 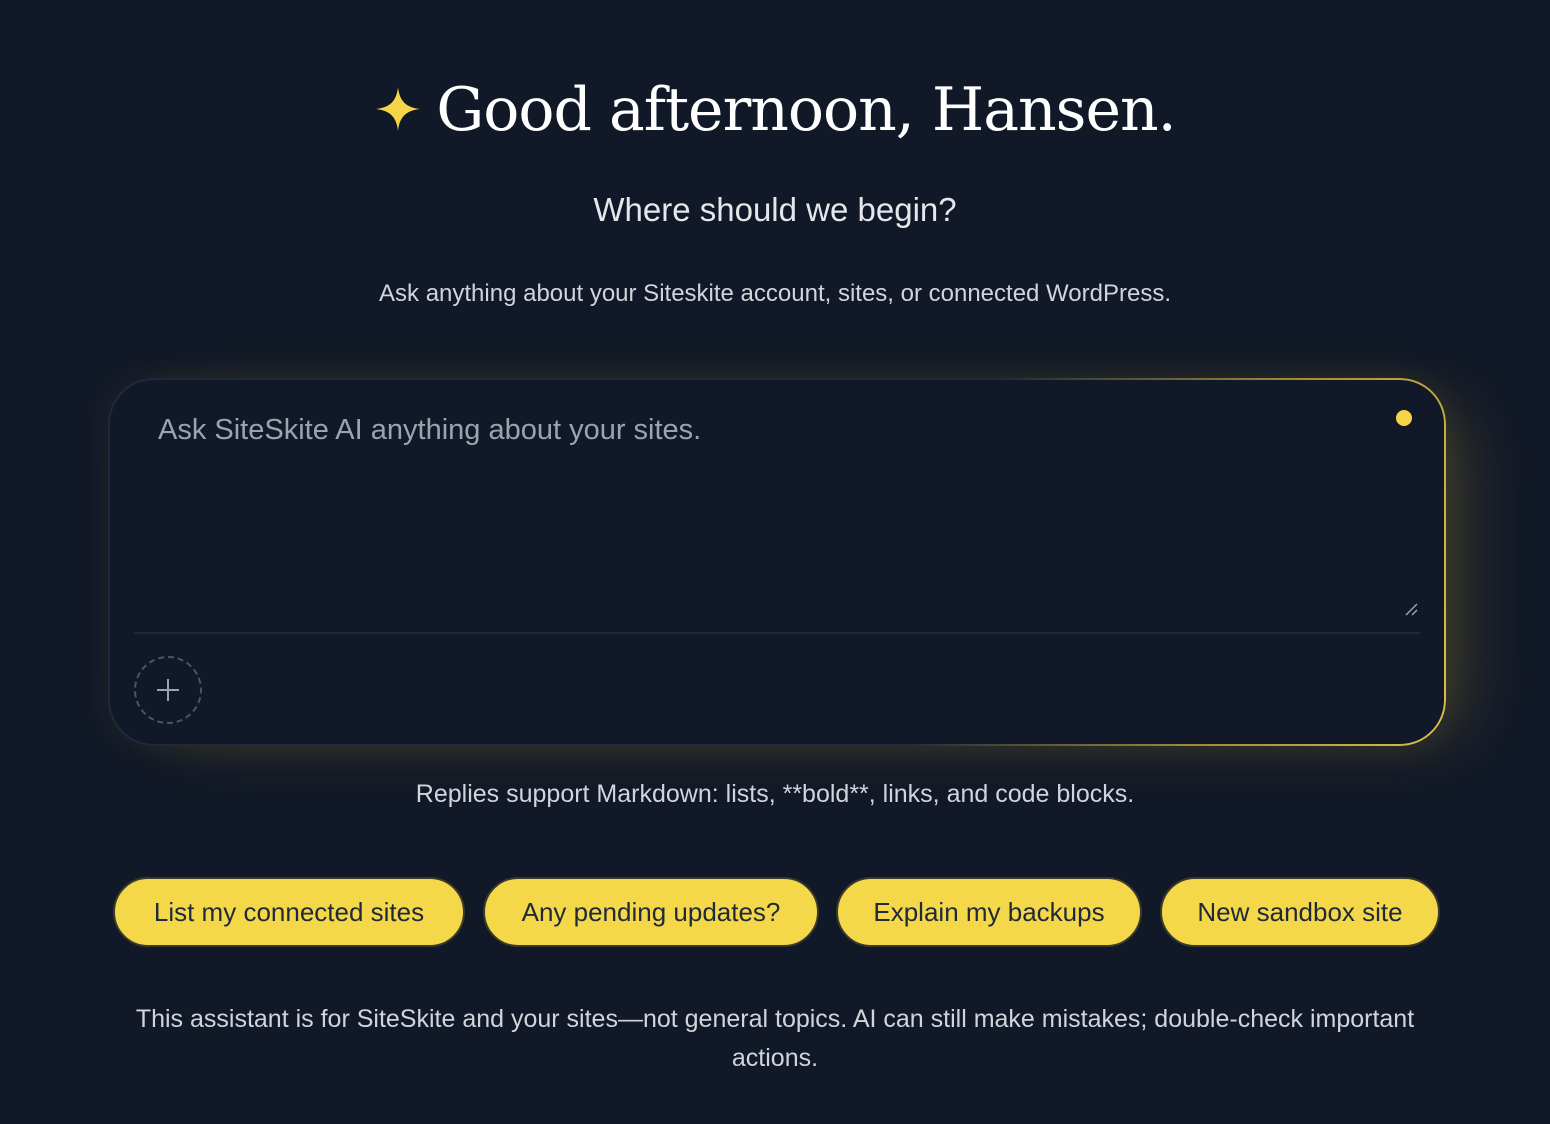 I want to click on greeting-heading: Good afternoon, Hansen., so click(x=775, y=110).